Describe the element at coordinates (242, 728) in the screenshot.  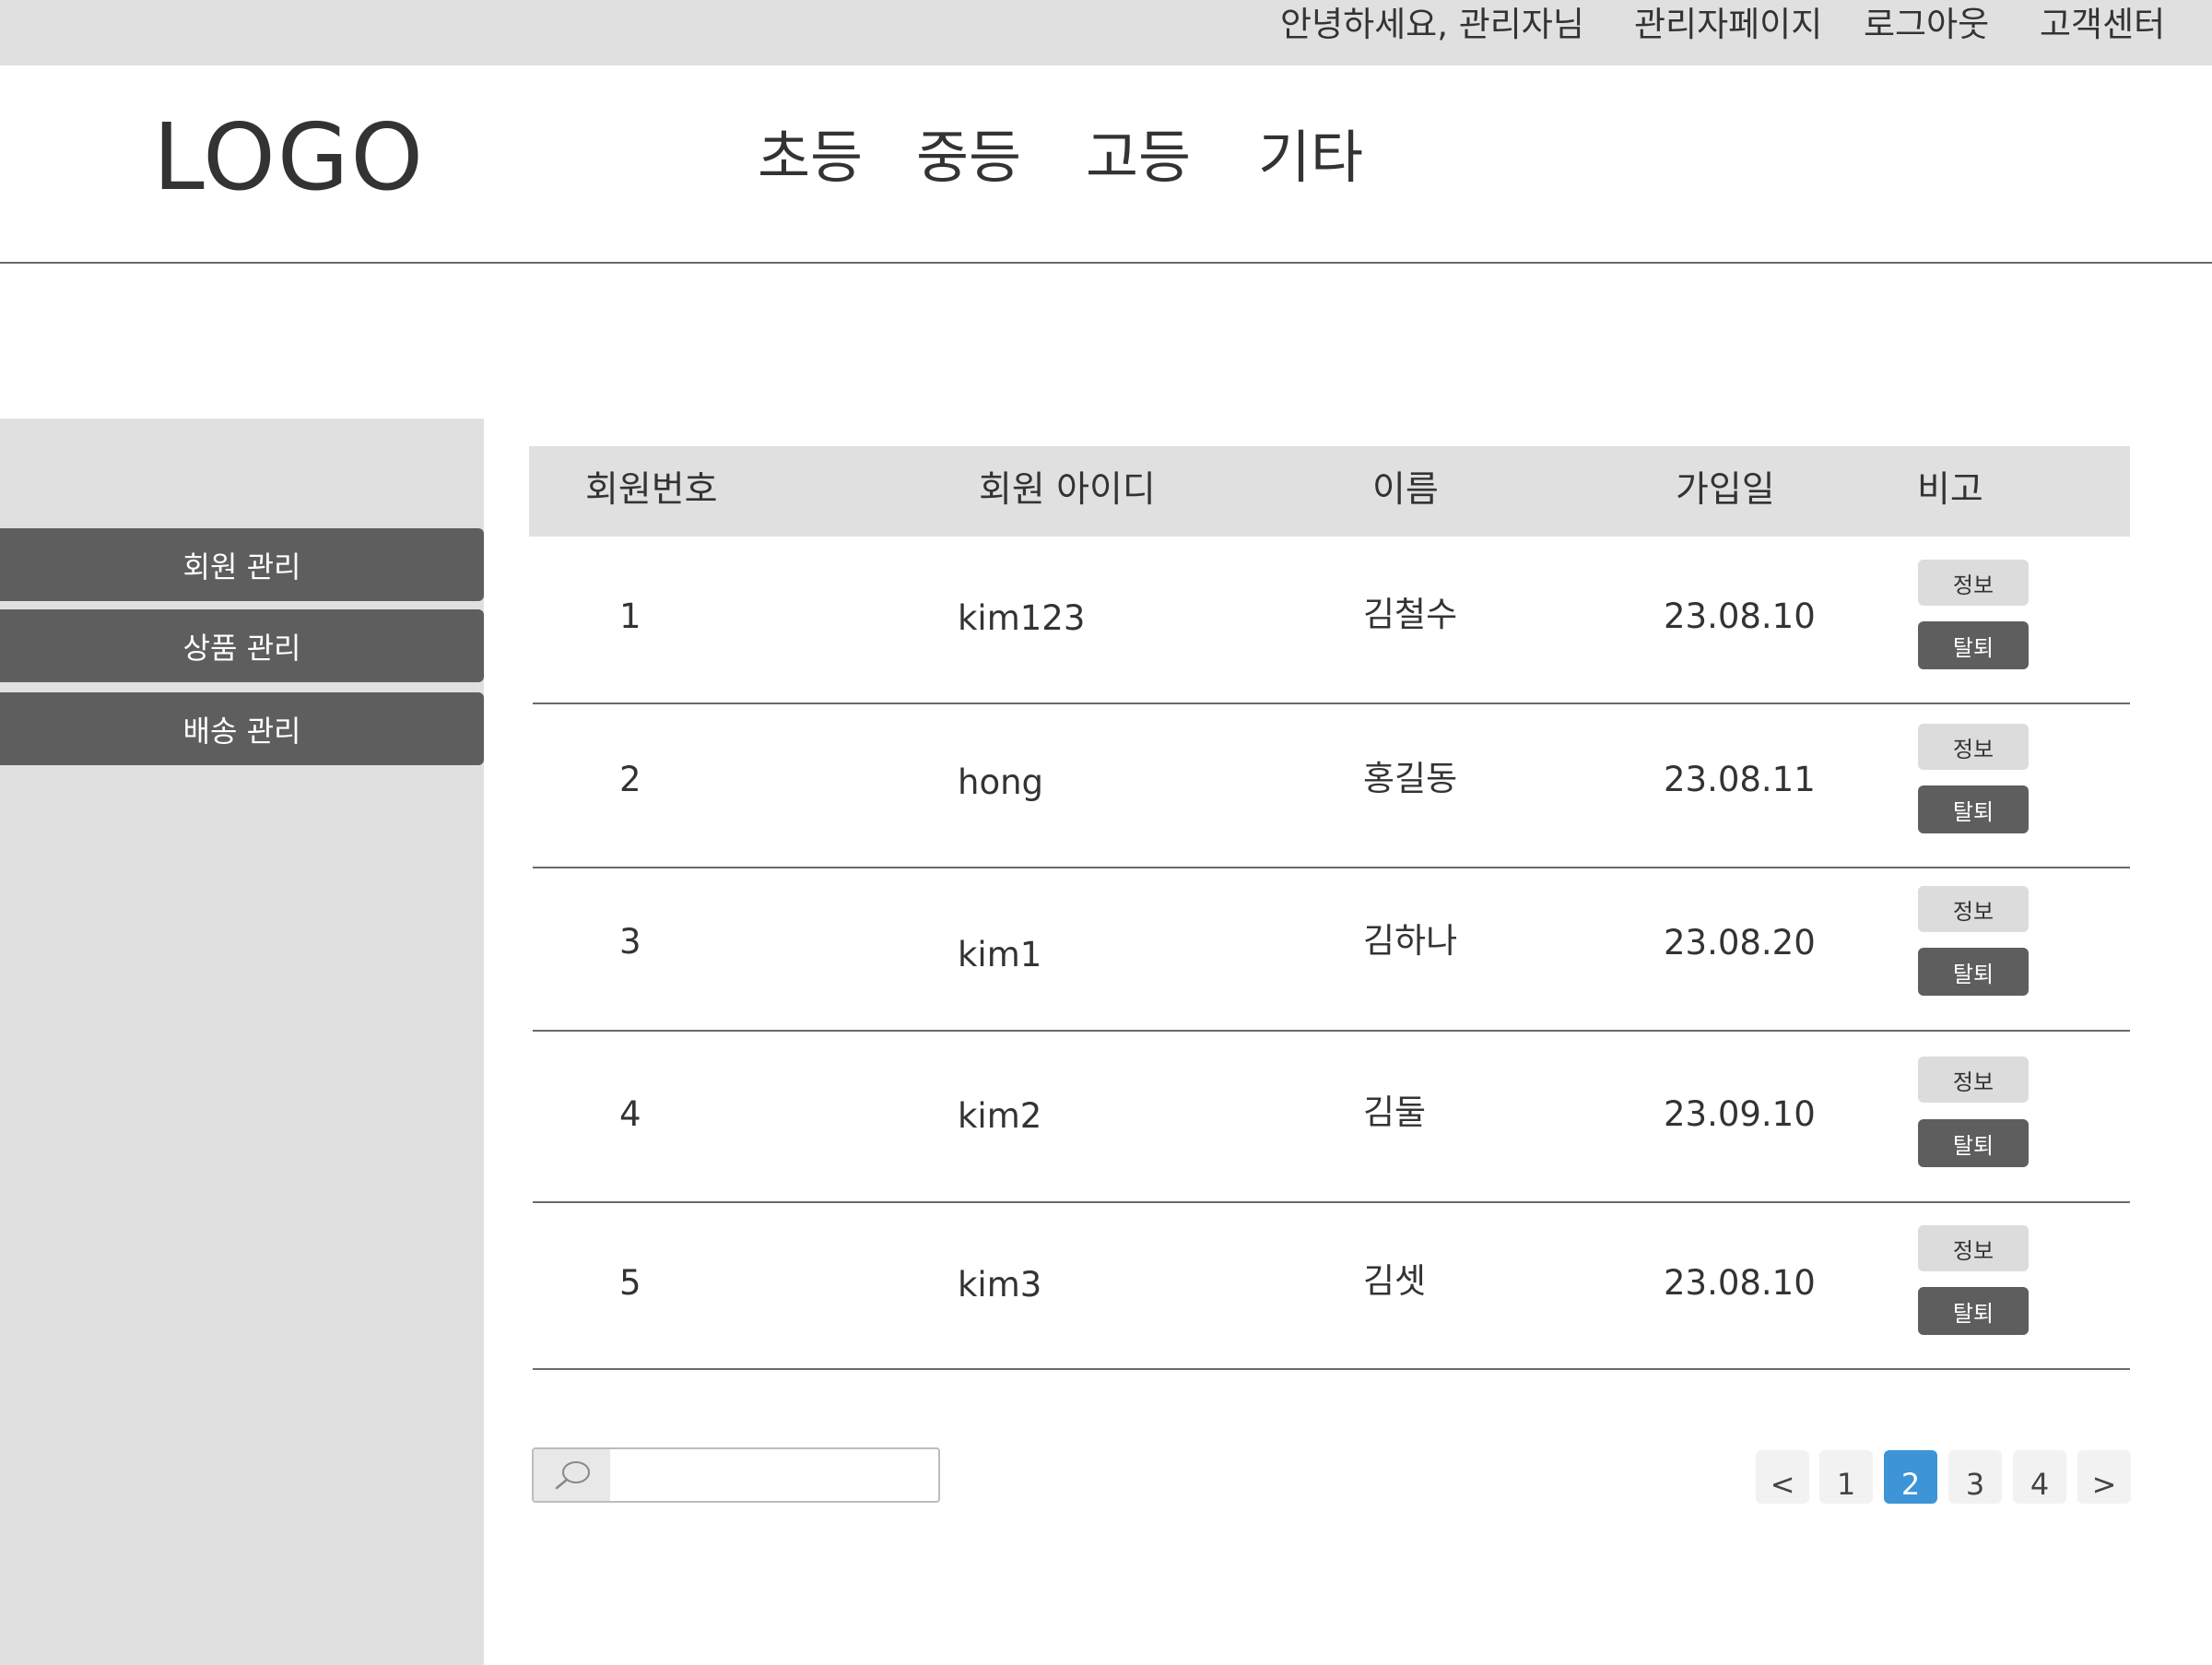
I see `sidebar-item-delivery-management: 배송 관리` at that location.